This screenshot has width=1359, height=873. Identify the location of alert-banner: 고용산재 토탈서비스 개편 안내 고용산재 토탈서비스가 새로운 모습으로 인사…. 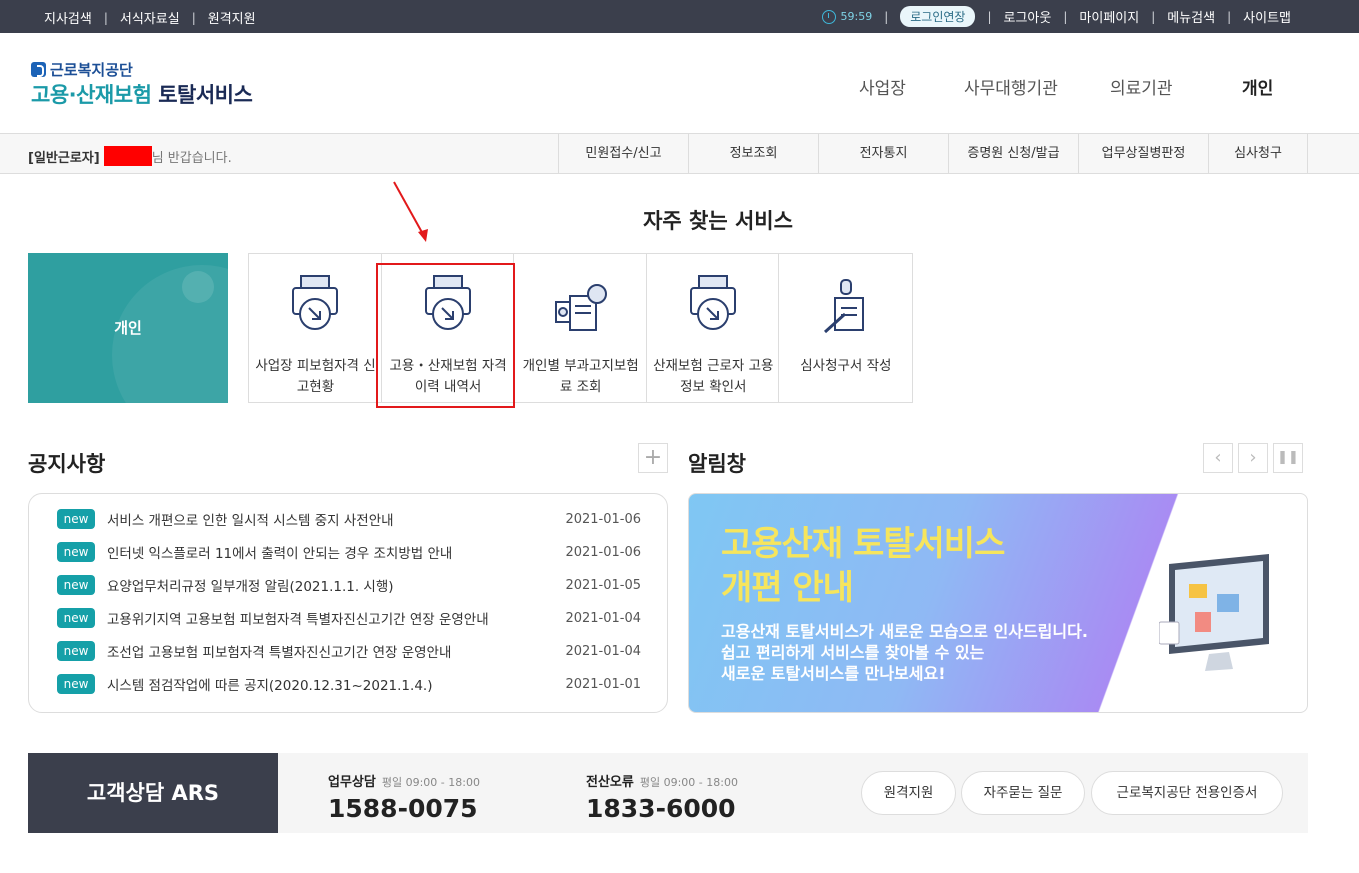
(998, 603).